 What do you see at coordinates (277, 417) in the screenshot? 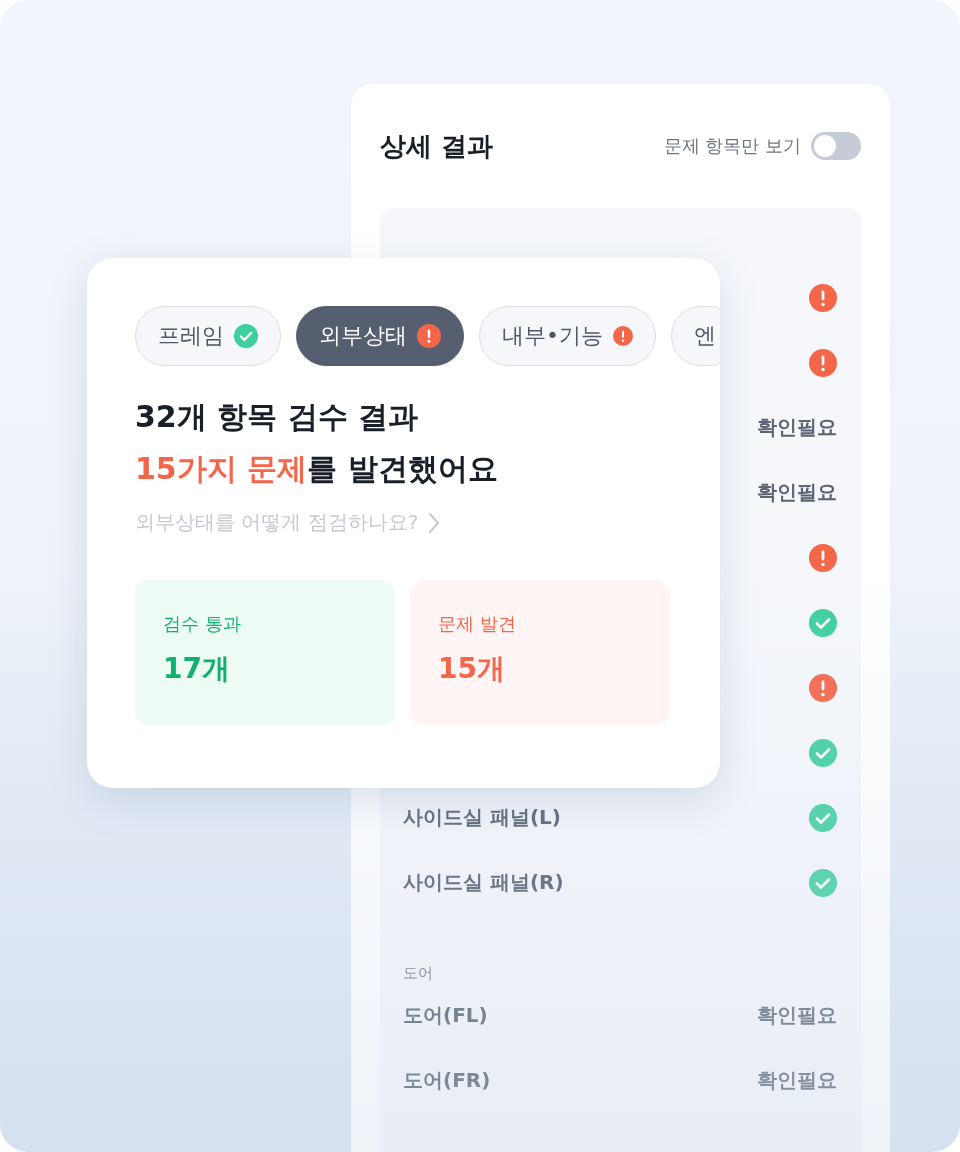
I see `headline: 32개 항목 검수 결과` at bounding box center [277, 417].